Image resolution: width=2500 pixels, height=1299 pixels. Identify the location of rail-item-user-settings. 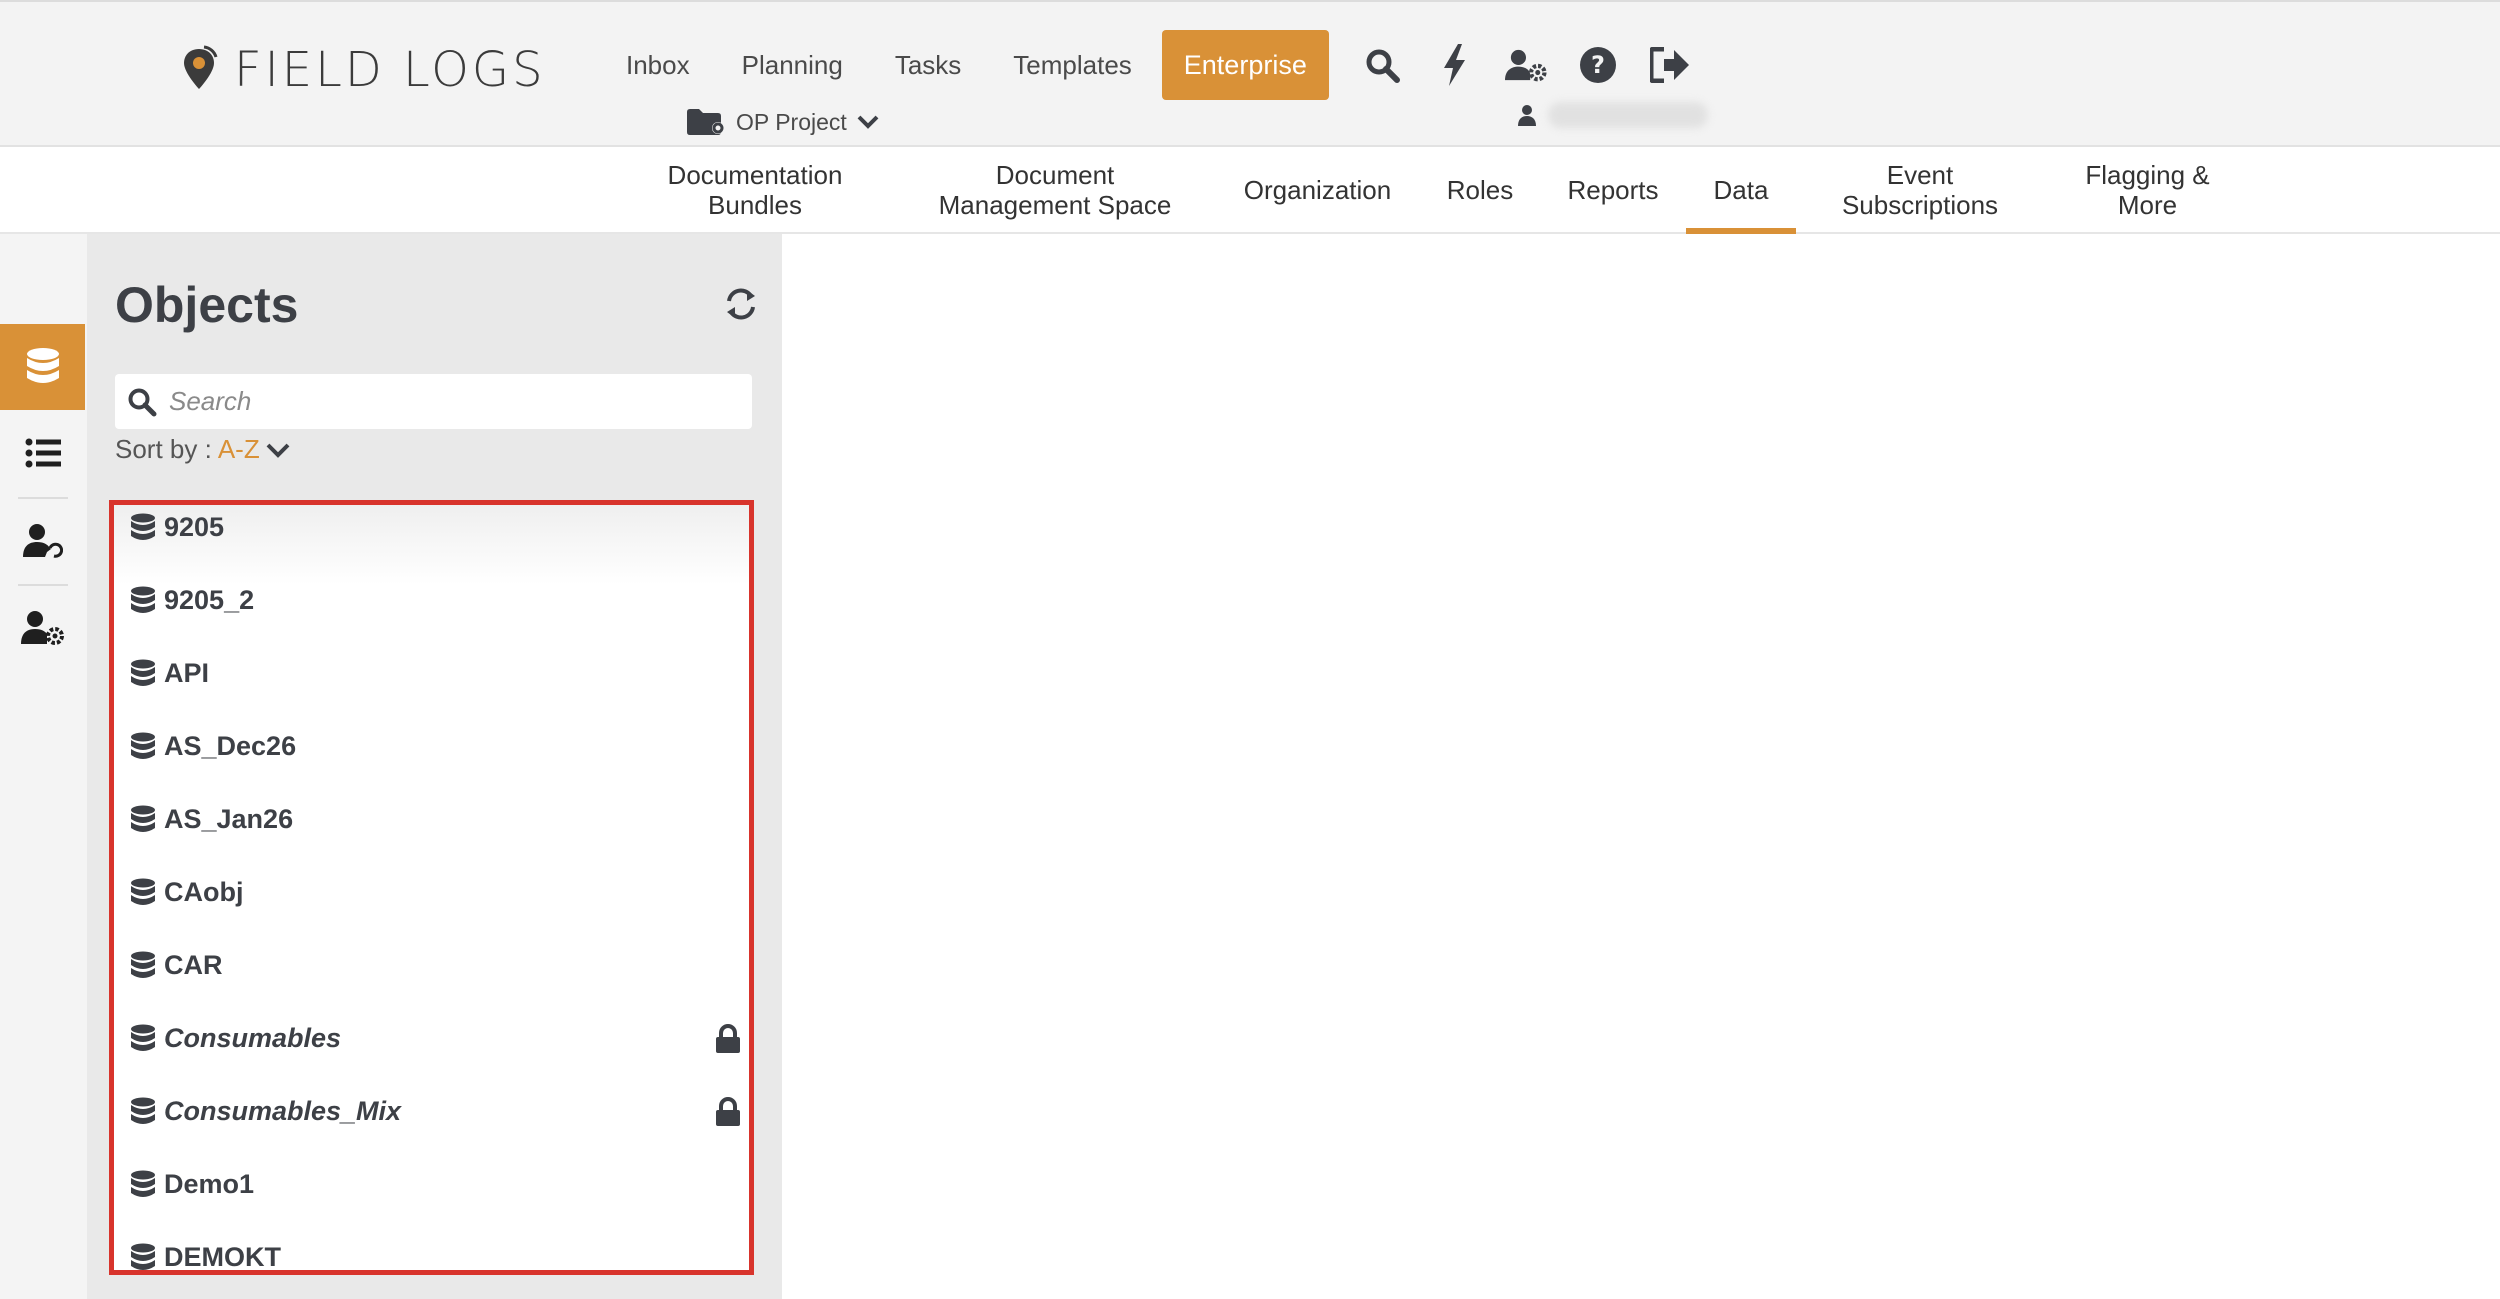
(42, 628).